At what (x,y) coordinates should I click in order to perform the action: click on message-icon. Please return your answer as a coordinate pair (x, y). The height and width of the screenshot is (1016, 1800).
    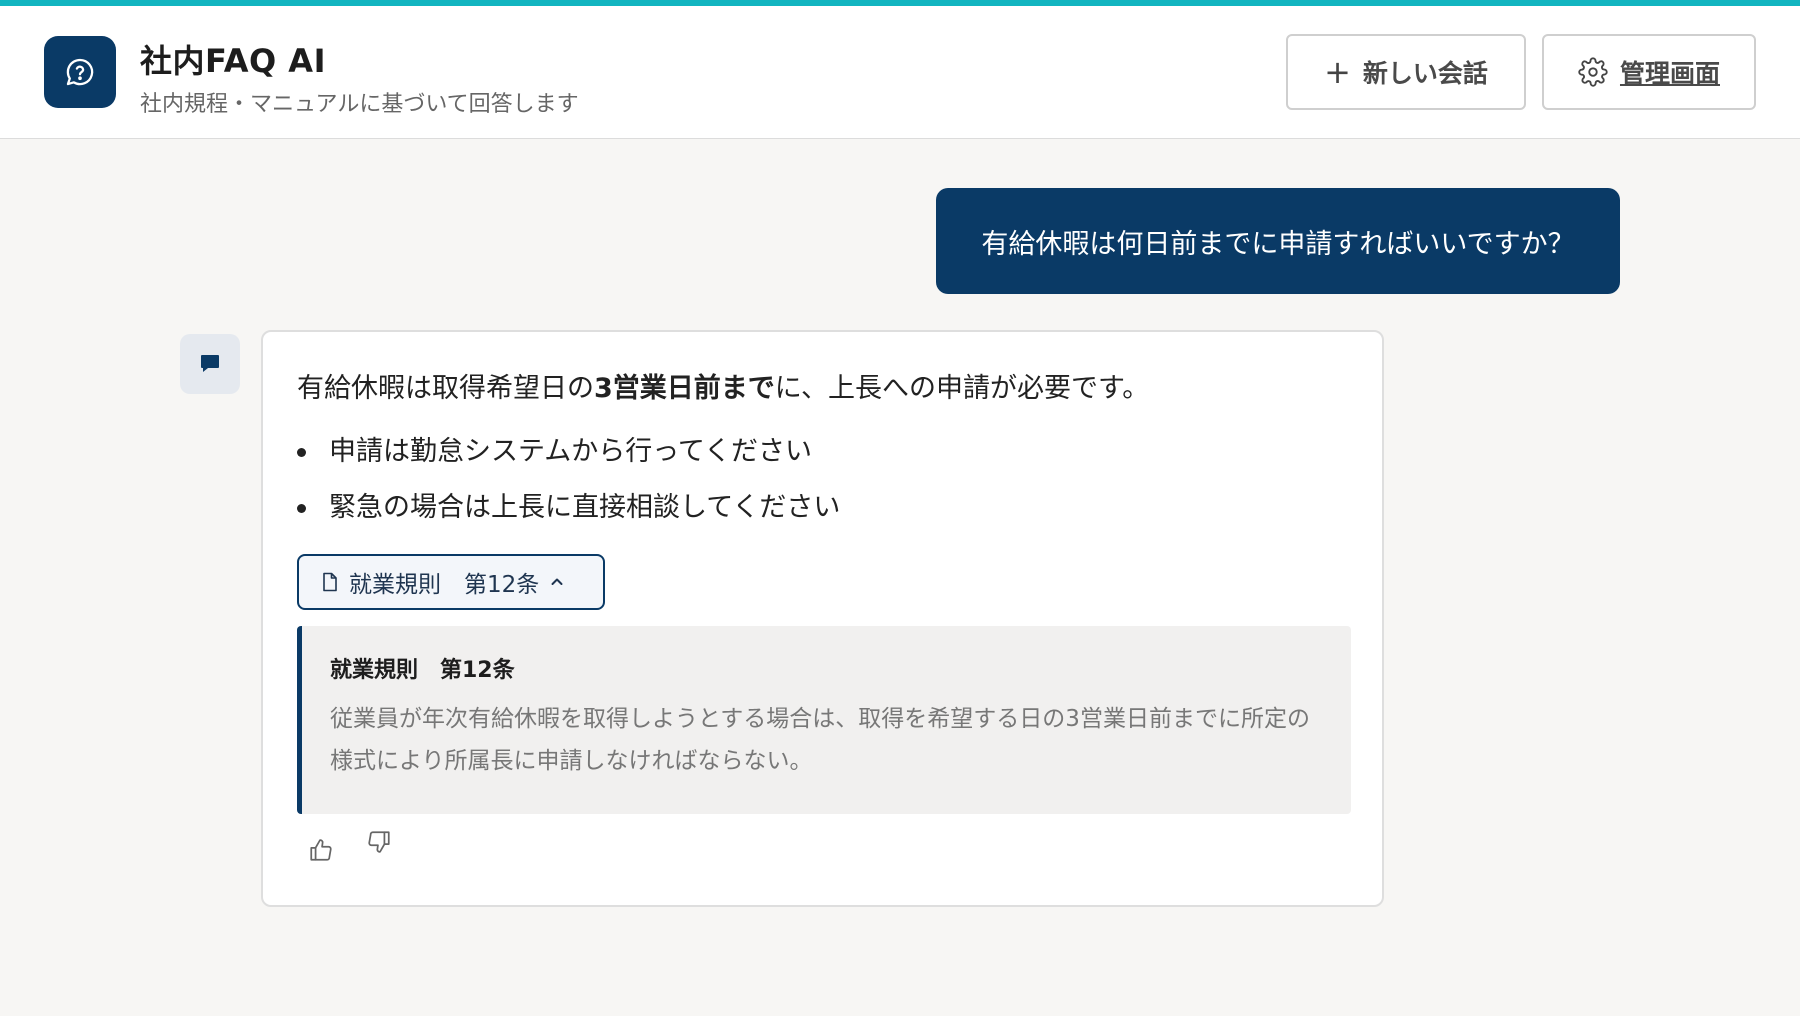
    Looking at the image, I should click on (210, 363).